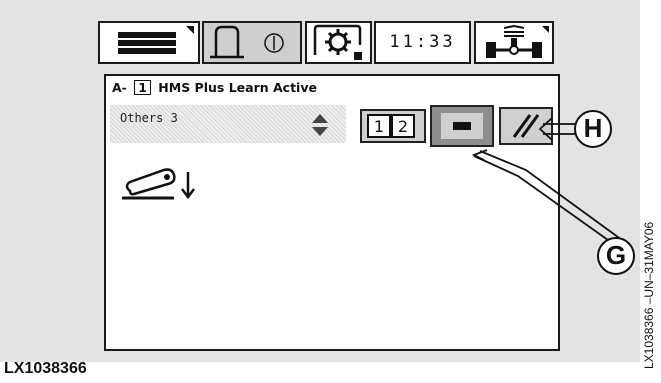 Image resolution: width=661 pixels, height=383 pixels. Describe the element at coordinates (547, 184) in the screenshot. I see `callout-leaders` at that location.